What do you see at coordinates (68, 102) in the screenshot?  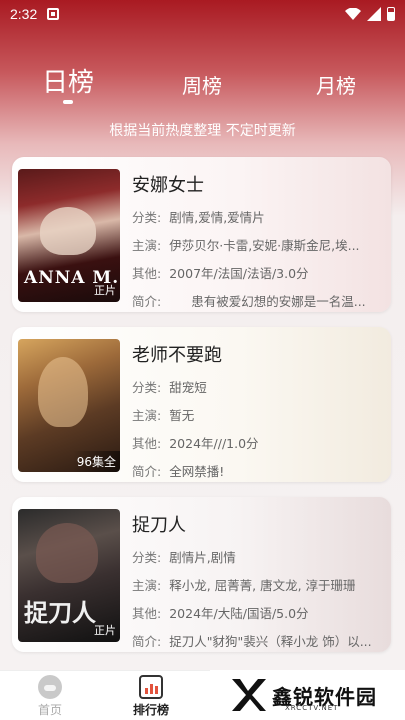 I see `tab-indicator` at bounding box center [68, 102].